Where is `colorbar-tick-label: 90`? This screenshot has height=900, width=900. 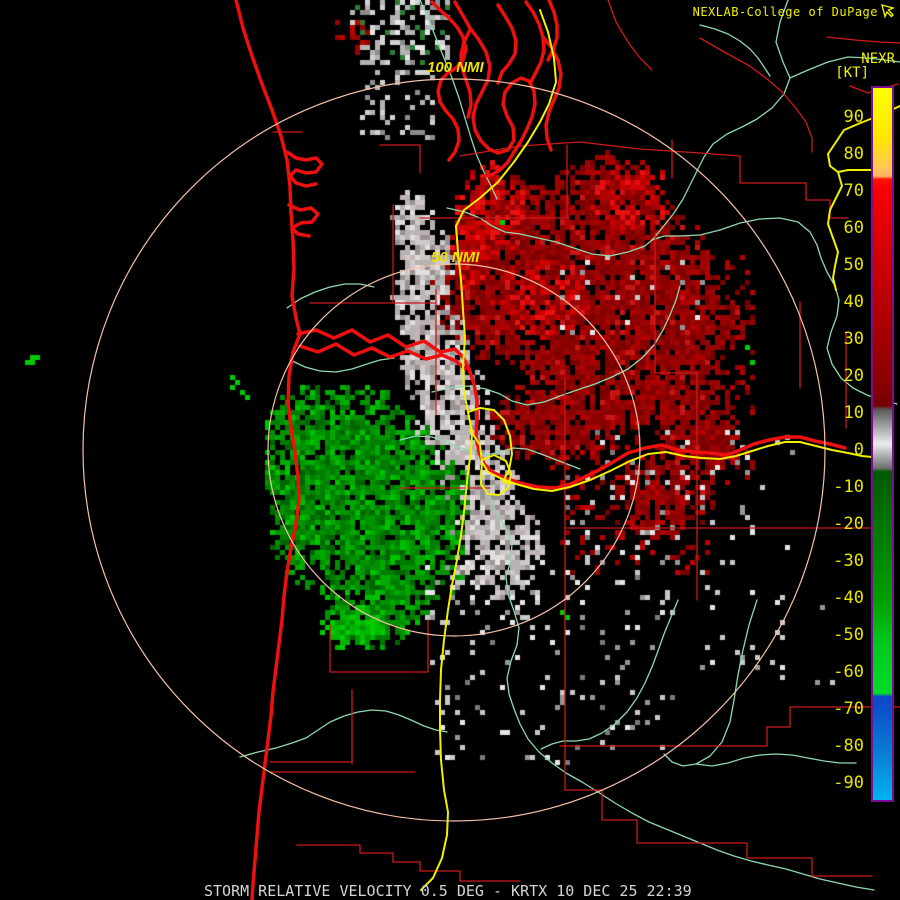 colorbar-tick-label: 90 is located at coordinates (853, 117).